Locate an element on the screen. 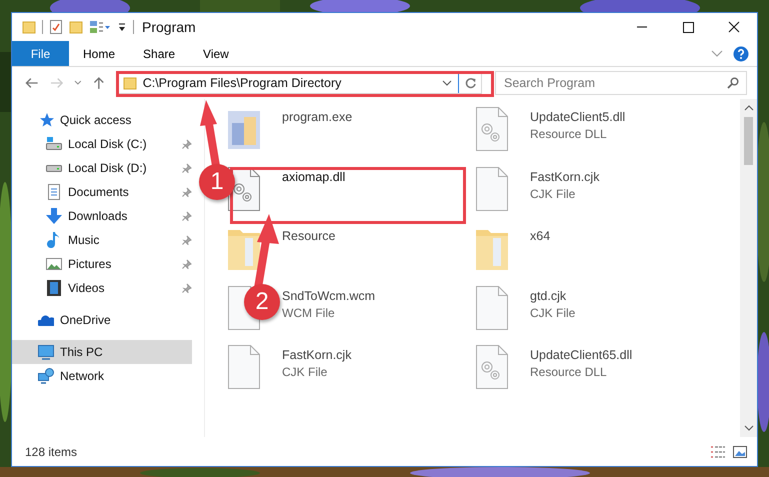 Image resolution: width=769 pixels, height=477 pixels. sidebar-item: Local Disk (C:) is located at coordinates (102, 144).